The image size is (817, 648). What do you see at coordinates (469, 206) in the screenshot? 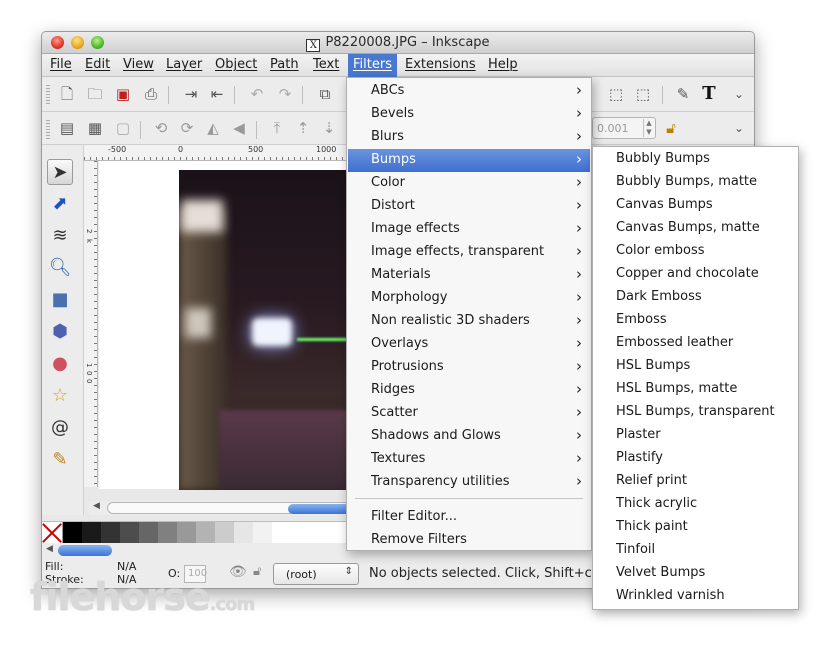
I see `filters-menu-item-distort: Distort ›` at bounding box center [469, 206].